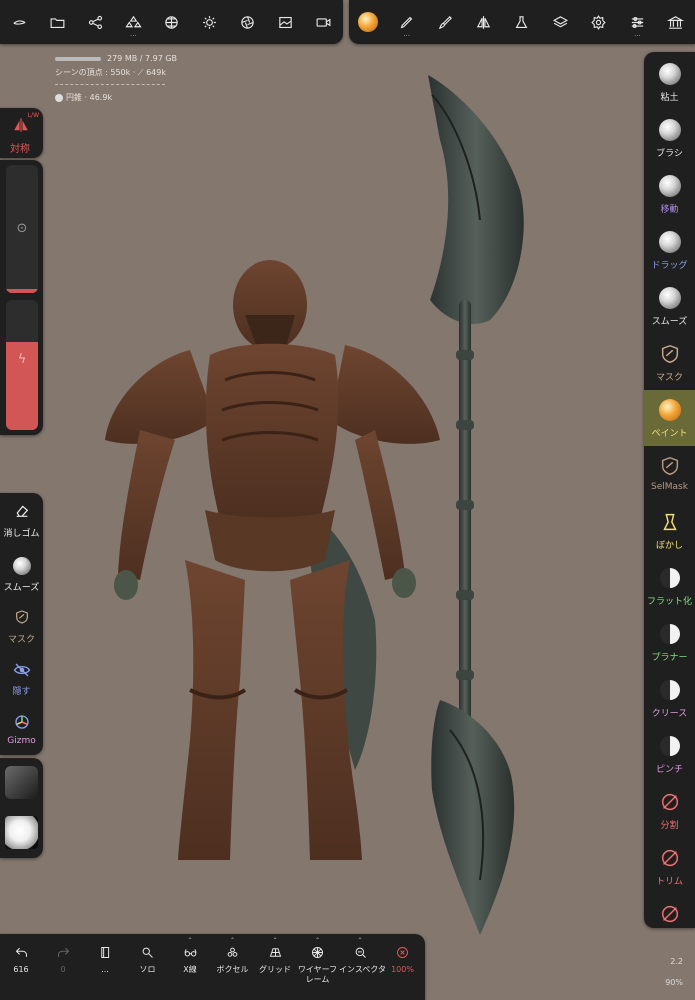 The width and height of the screenshot is (695, 1000). What do you see at coordinates (402, 969) in the screenshot?
I see `bottom-button-label: 100%` at bounding box center [402, 969].